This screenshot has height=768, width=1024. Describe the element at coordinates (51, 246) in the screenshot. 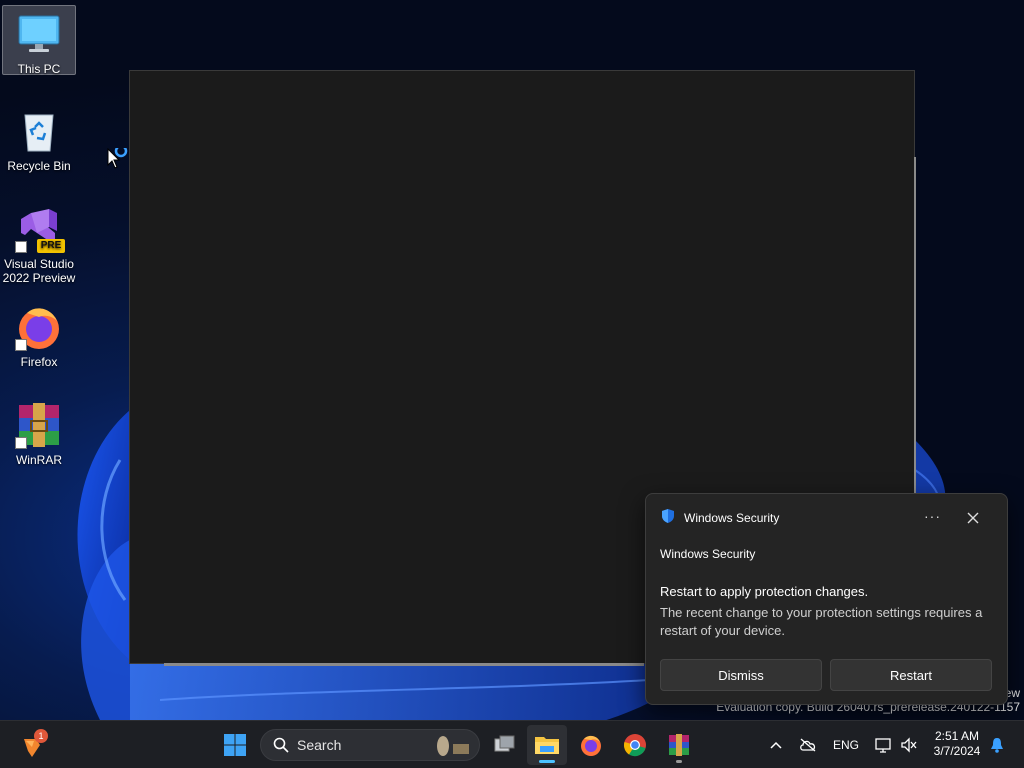

I see `preview-badge: PRE` at that location.